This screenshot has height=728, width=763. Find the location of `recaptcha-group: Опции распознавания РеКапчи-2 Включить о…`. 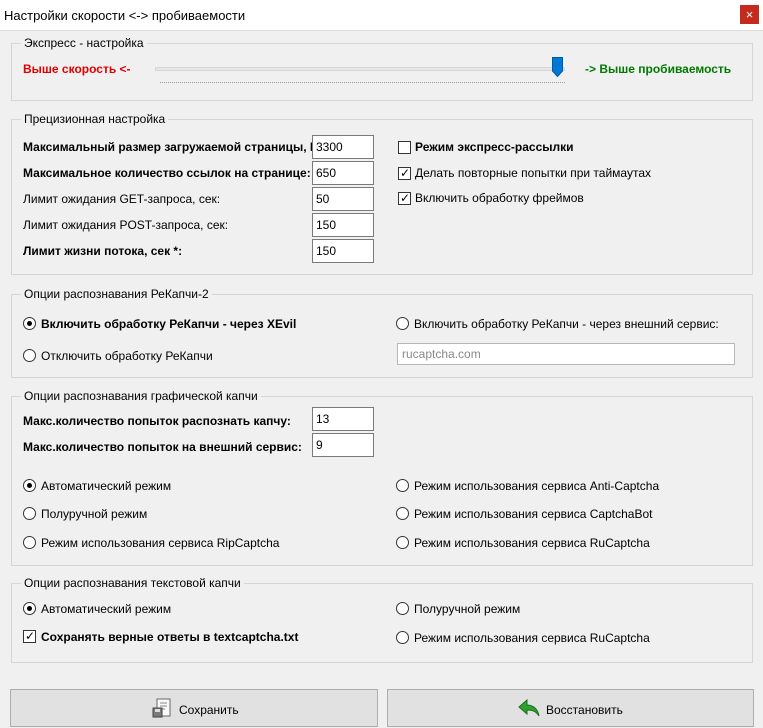

recaptcha-group: Опции распознавания РеКапчи-2 Включить о… is located at coordinates (382, 332).